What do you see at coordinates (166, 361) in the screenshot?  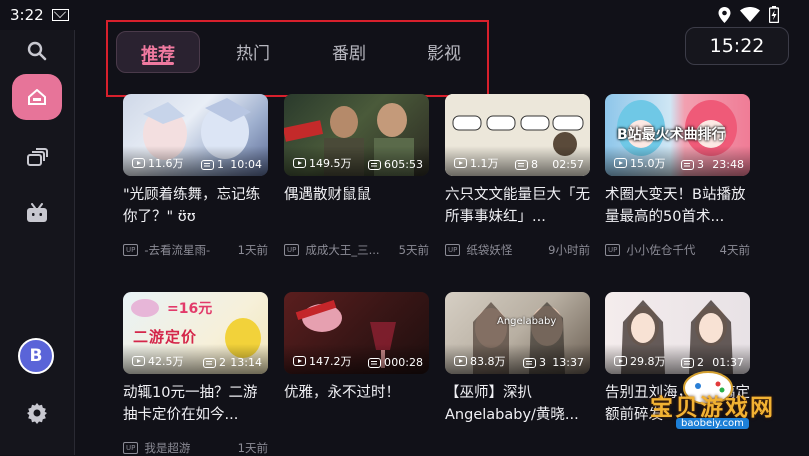 I see `view-count-text: 42.5万` at bounding box center [166, 361].